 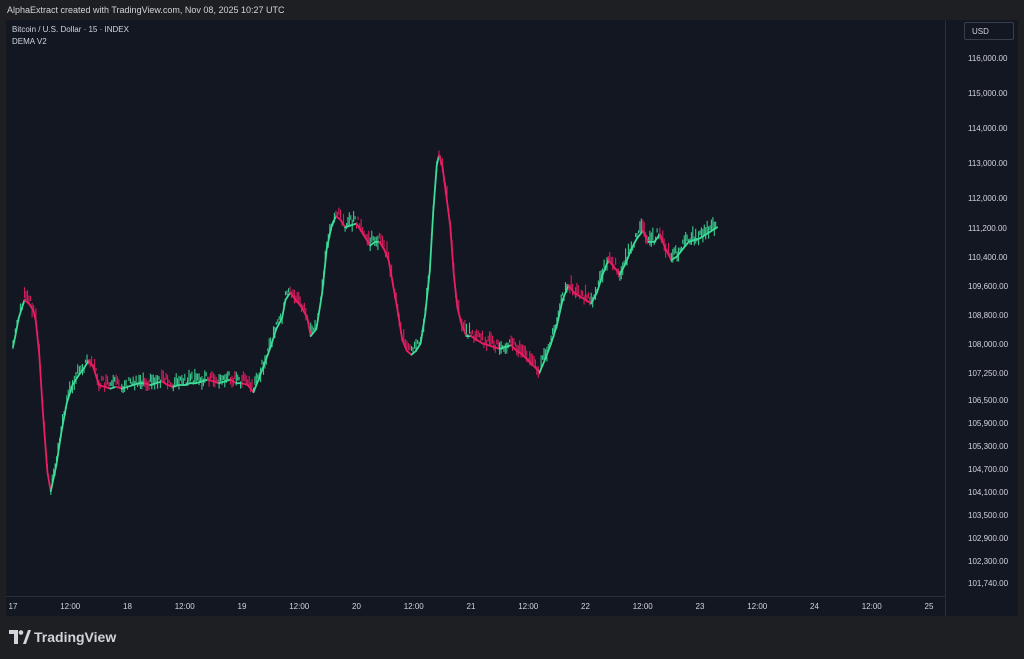 I want to click on y-tick-label: 101,740.00, so click(x=988, y=583).